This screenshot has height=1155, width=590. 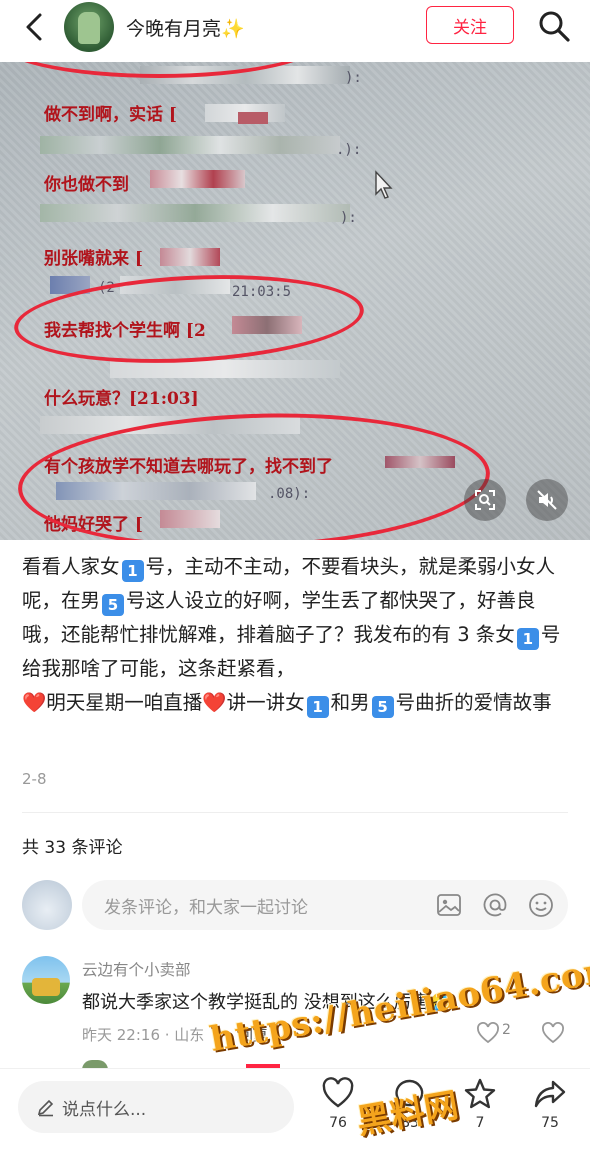 What do you see at coordinates (495, 905) in the screenshot?
I see `mention-icon` at bounding box center [495, 905].